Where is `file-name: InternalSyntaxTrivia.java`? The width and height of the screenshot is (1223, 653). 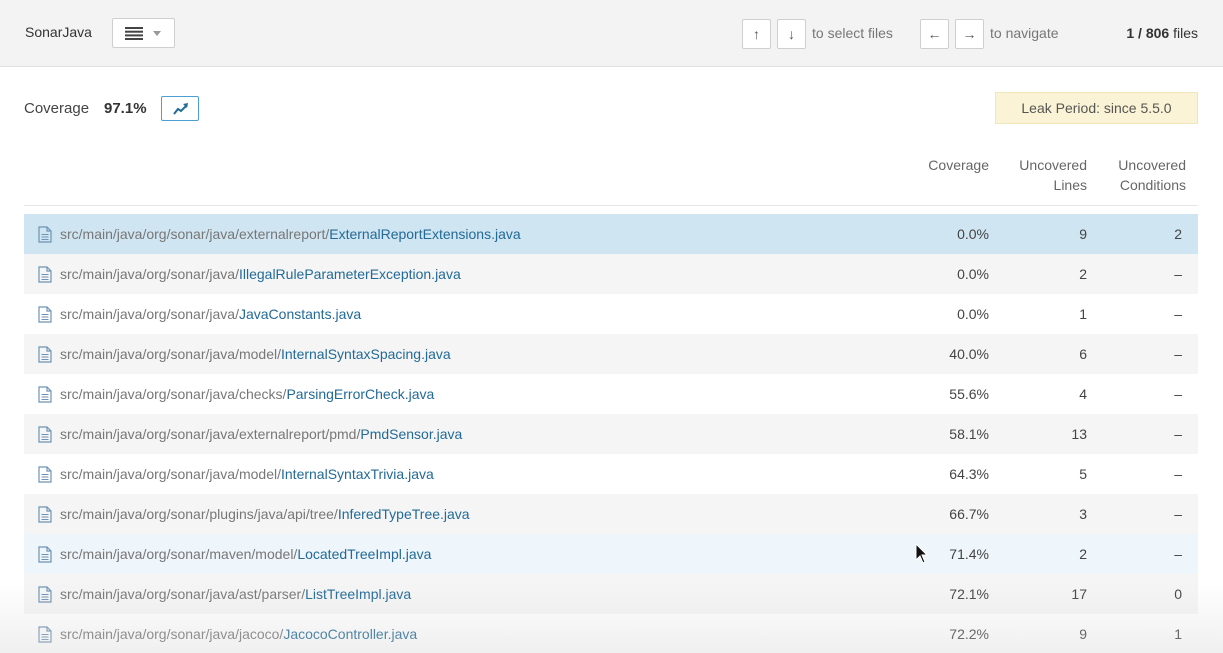
file-name: InternalSyntaxTrivia.java is located at coordinates (357, 474).